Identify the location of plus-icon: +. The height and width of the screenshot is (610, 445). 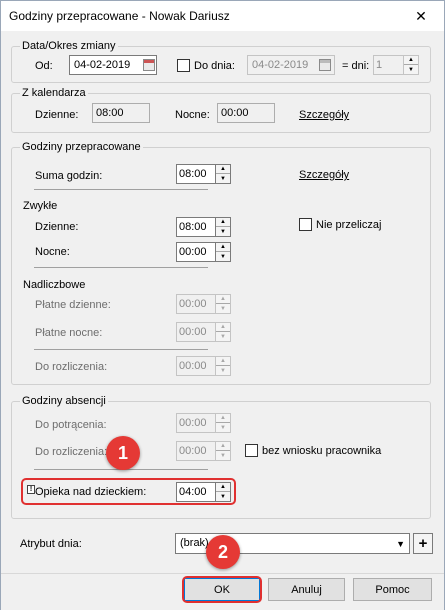
(423, 543).